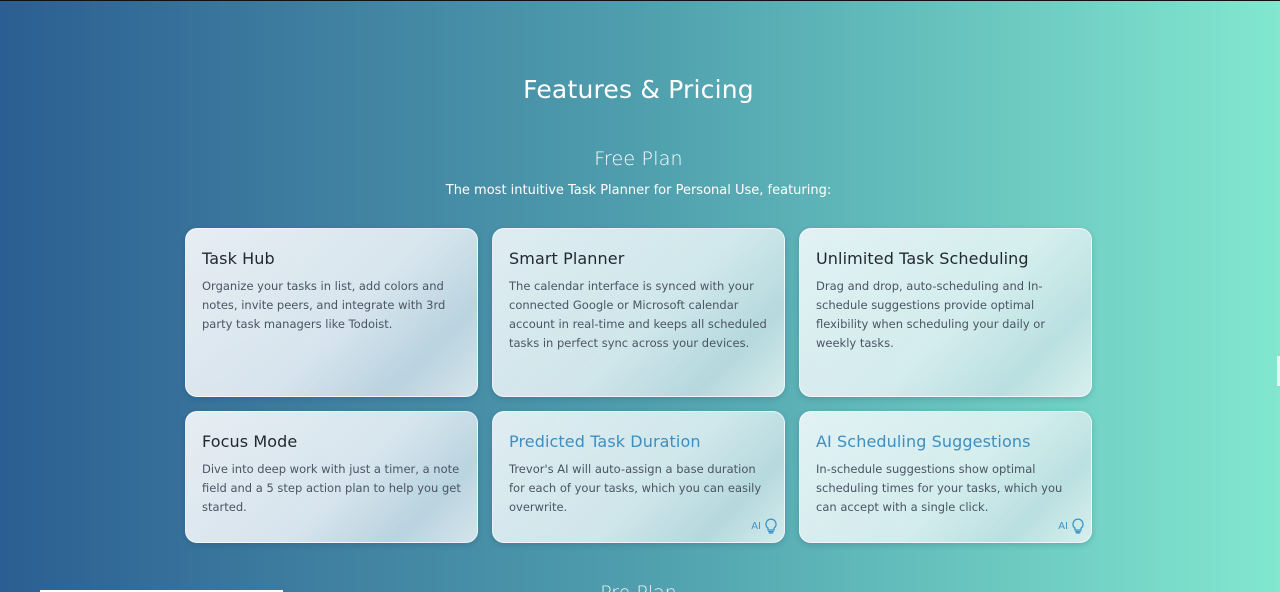  I want to click on feature-title: Unlimited Task Scheduling, so click(922, 258).